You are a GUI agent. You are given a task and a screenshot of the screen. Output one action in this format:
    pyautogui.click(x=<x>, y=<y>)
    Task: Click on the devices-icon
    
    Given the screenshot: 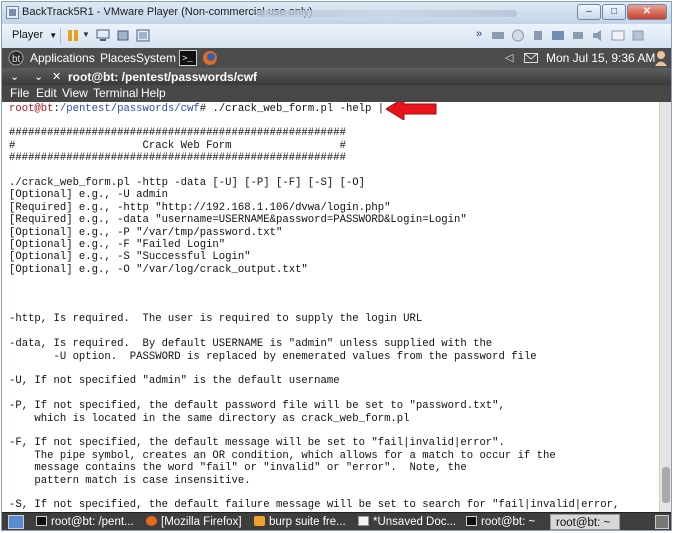 What is the action you would take?
    pyautogui.click(x=638, y=35)
    